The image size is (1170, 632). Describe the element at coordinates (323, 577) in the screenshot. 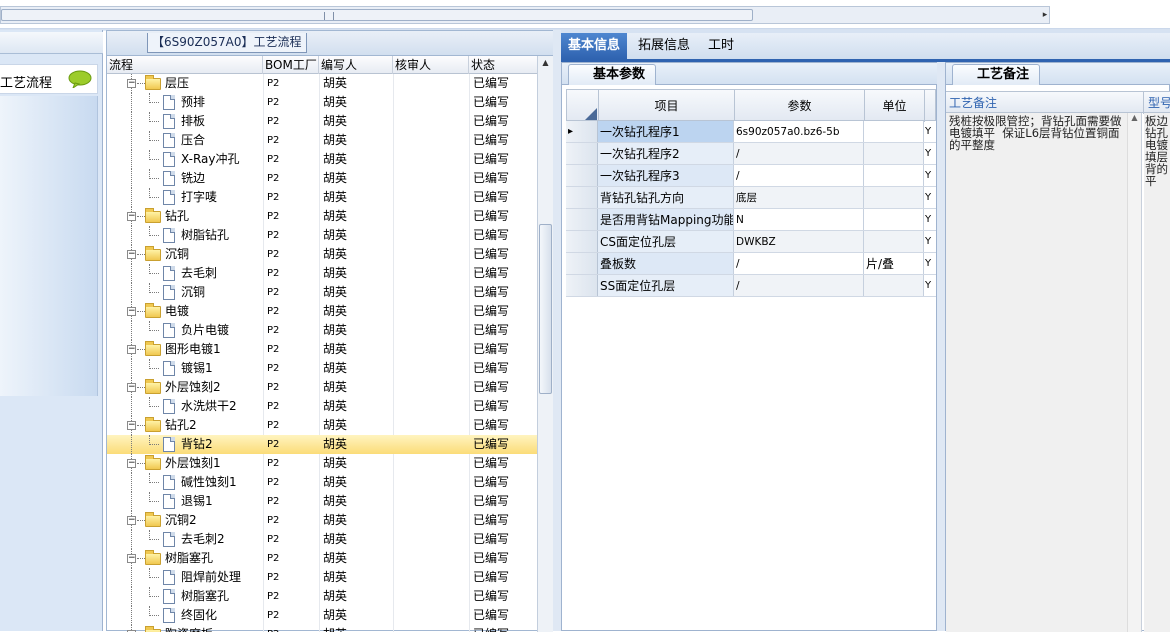

I see `tree-row: 阻焊前处理 P2 胡英 已编写` at that location.